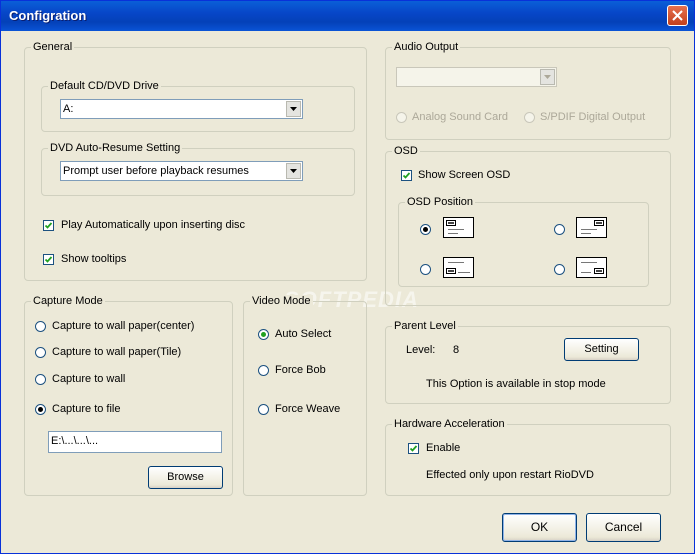 The image size is (695, 554). Describe the element at coordinates (593, 117) in the screenshot. I see `spdif-label: S/PDIF Digital Output` at that location.